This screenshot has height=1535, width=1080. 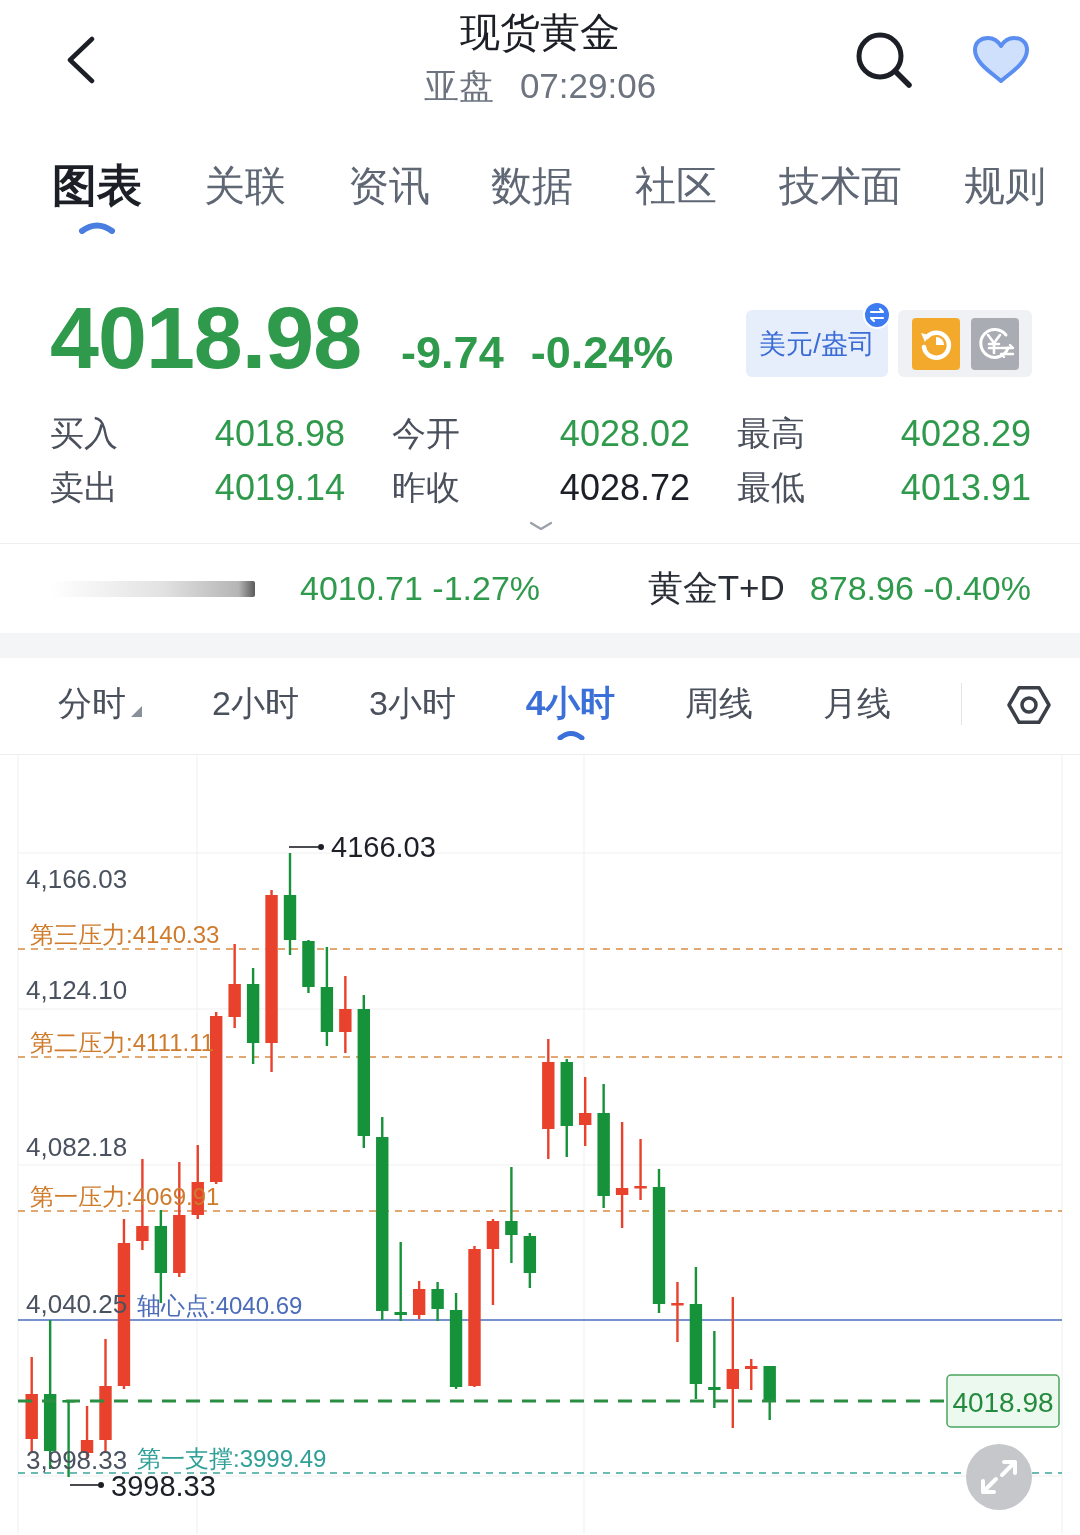 I want to click on tab: 技术面, so click(x=841, y=186).